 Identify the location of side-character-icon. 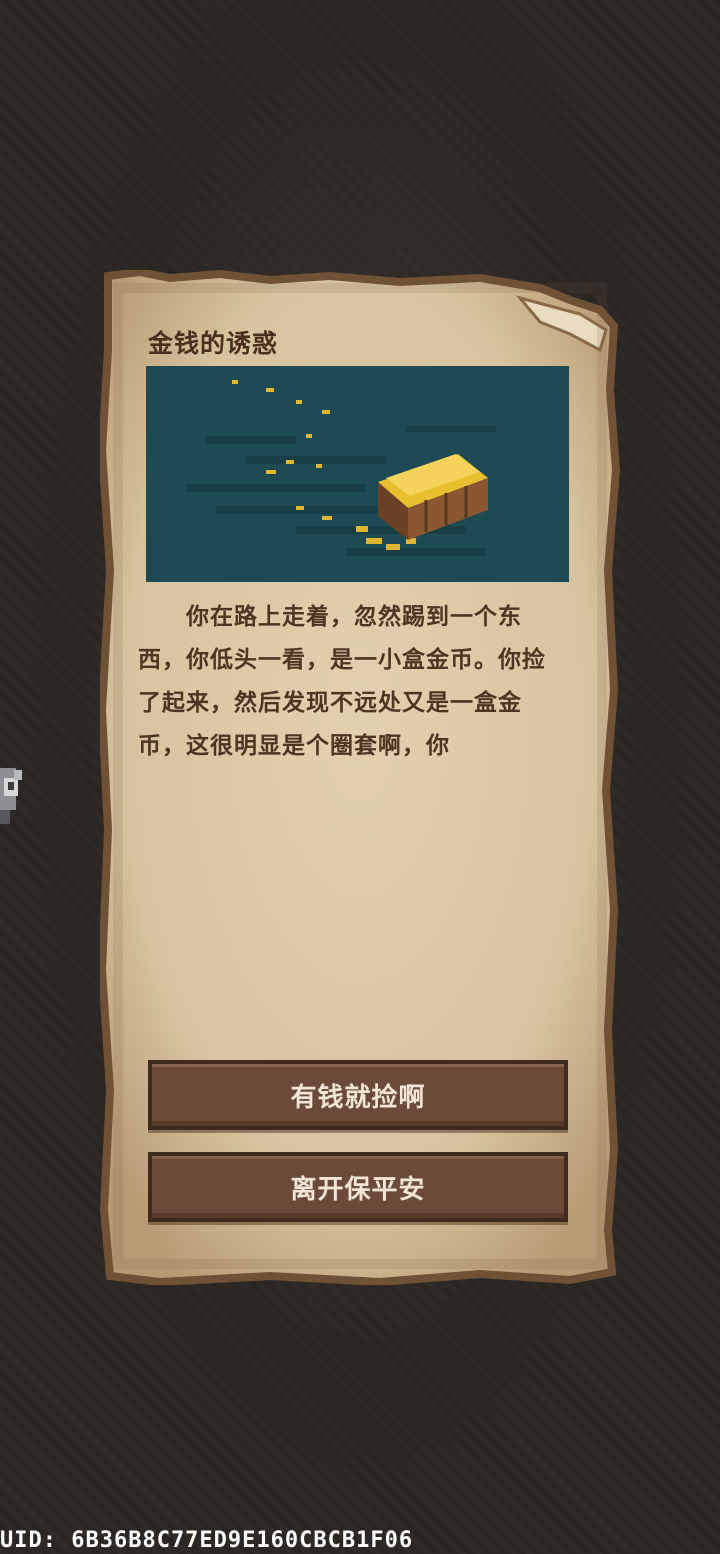
(11, 796).